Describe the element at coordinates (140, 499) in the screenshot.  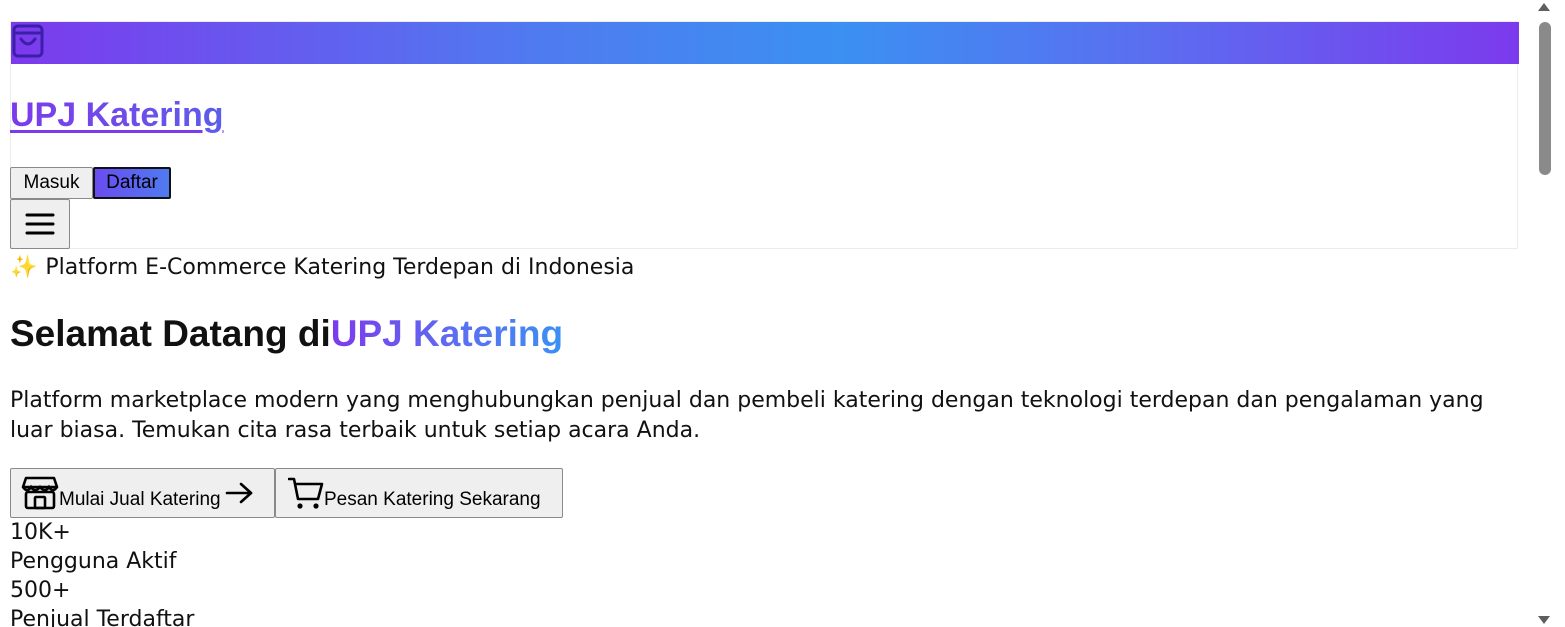
I see `start-selling-label: Mulai Jual Katering` at that location.